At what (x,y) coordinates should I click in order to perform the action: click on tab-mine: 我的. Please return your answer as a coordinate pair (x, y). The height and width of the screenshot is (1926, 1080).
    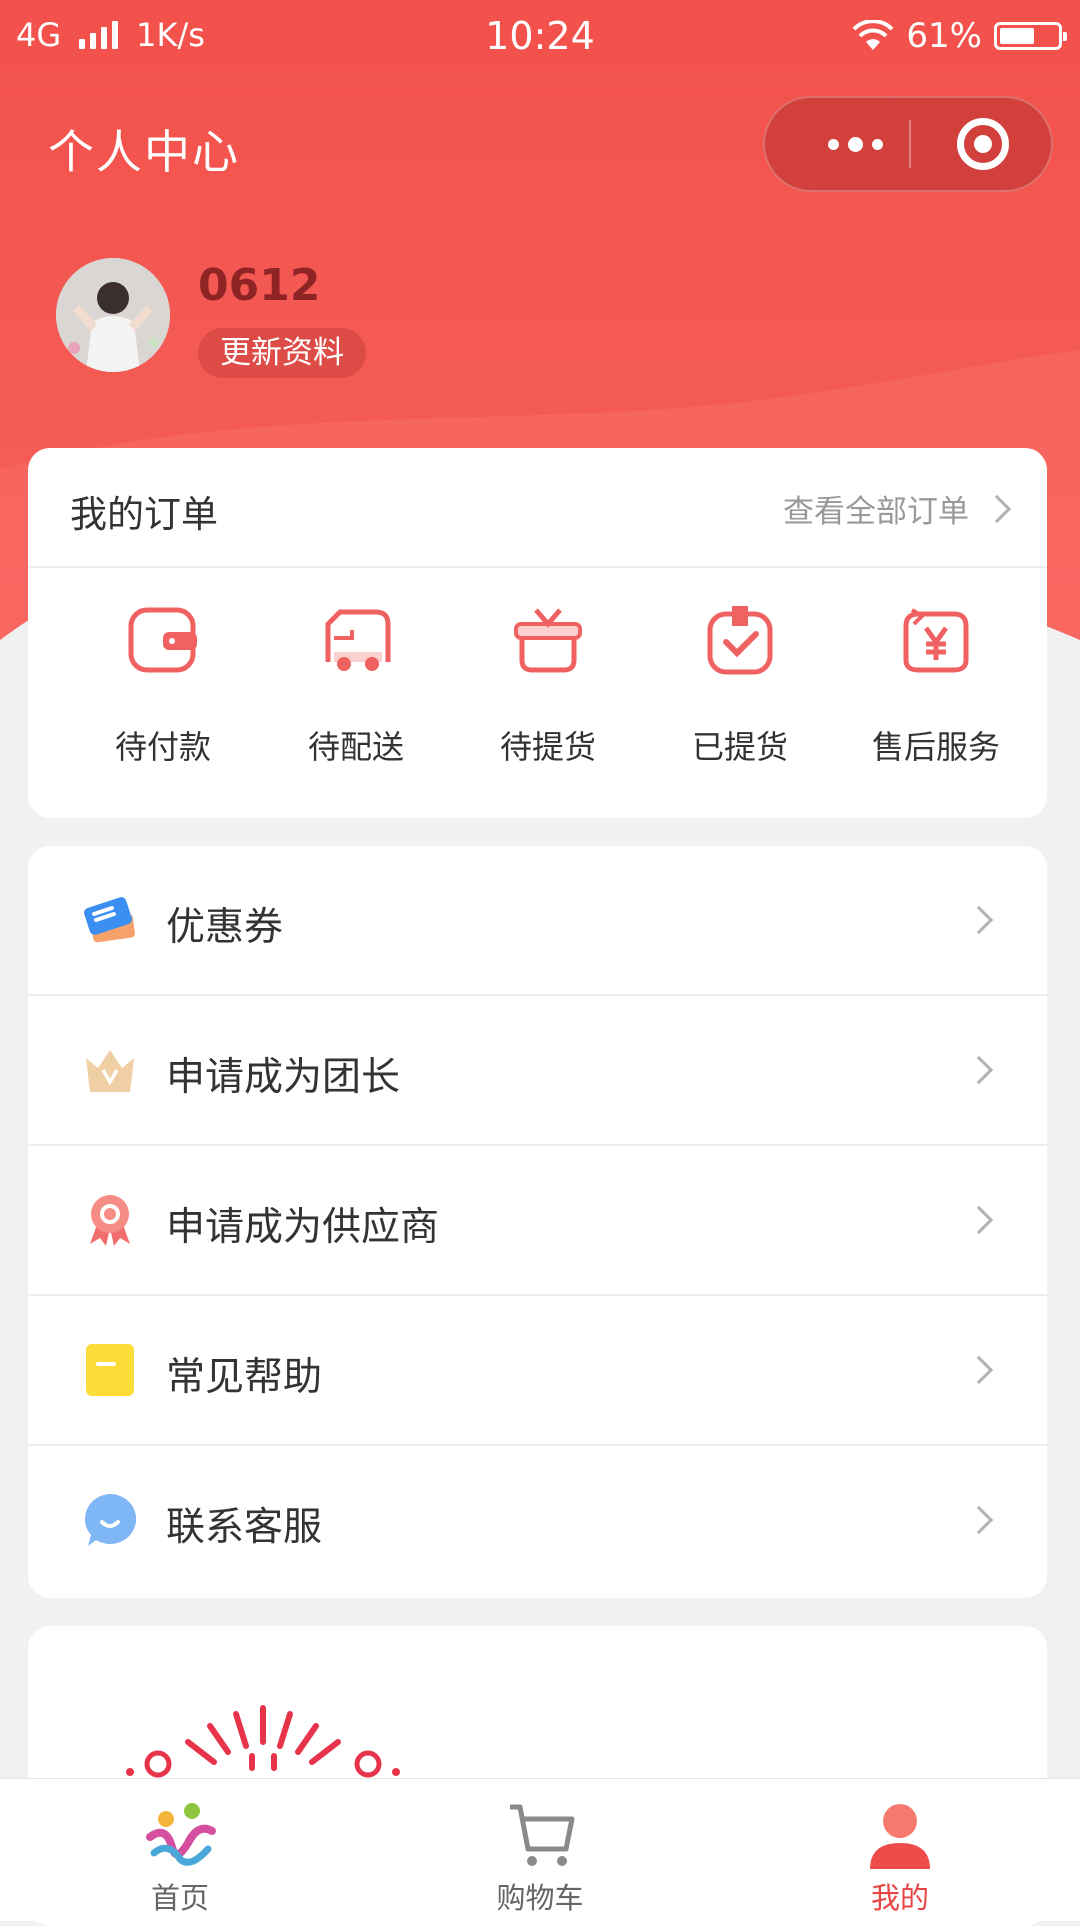
    Looking at the image, I should click on (900, 1850).